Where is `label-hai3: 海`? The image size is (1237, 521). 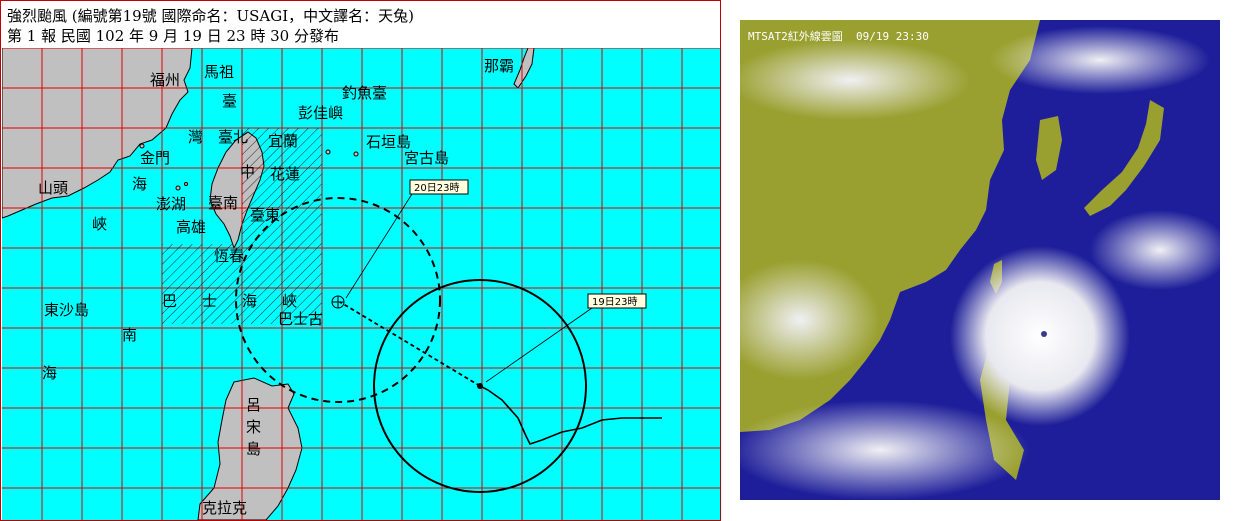
label-hai3: 海 is located at coordinates (49, 373).